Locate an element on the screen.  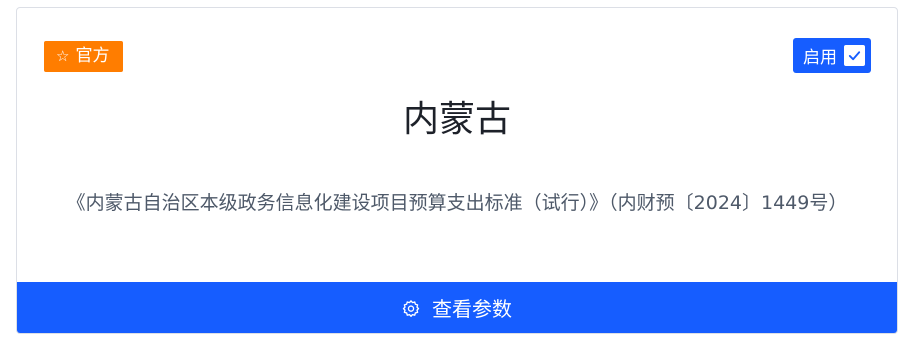
enable-toggle: 启用 is located at coordinates (832, 55).